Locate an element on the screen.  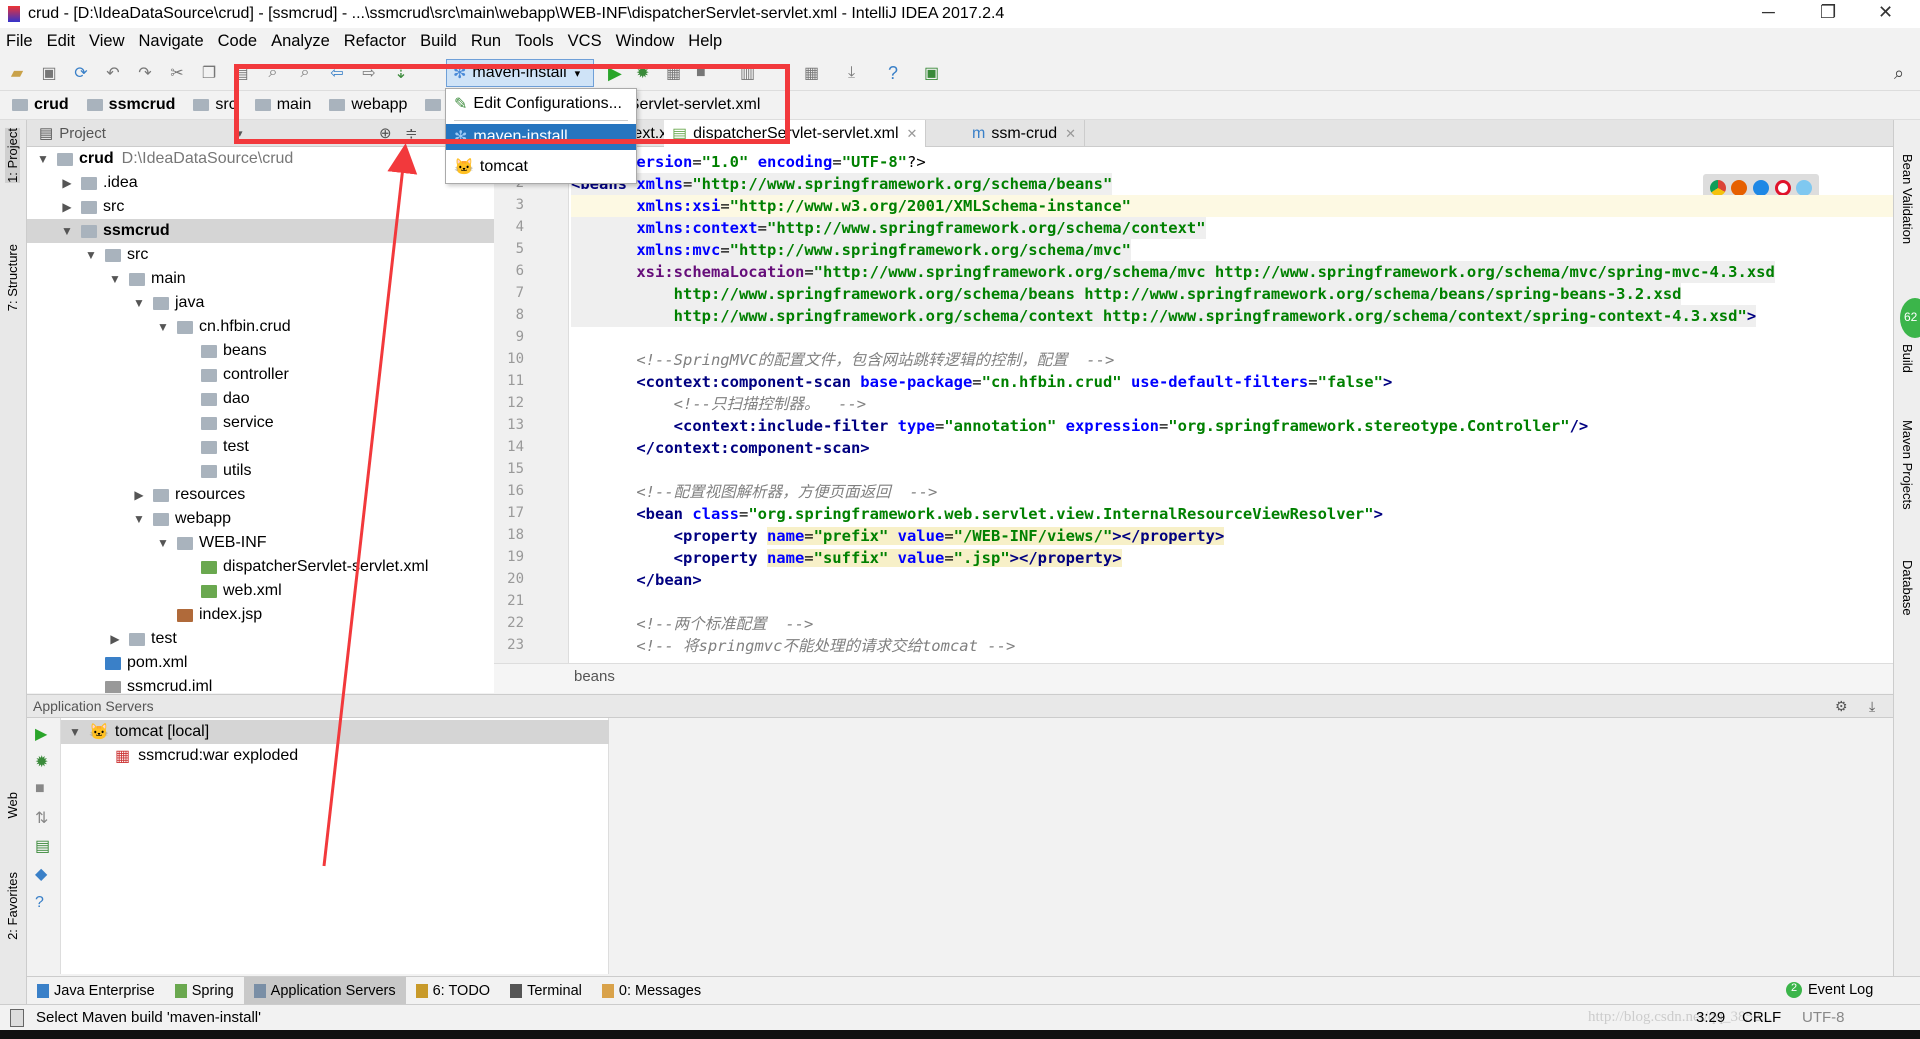
server-item: ▼ 🐱 tomcat [local] is located at coordinates (335, 732).